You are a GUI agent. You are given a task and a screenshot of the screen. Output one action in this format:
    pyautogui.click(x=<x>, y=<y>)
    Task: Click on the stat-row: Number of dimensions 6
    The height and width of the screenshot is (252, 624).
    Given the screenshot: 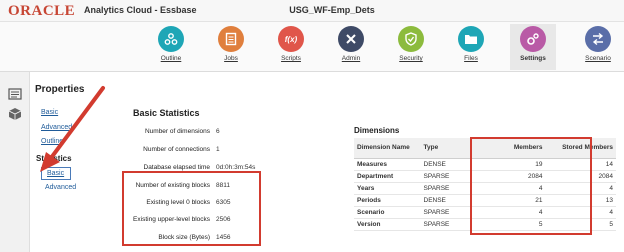 What is the action you would take?
    pyautogui.click(x=180, y=133)
    